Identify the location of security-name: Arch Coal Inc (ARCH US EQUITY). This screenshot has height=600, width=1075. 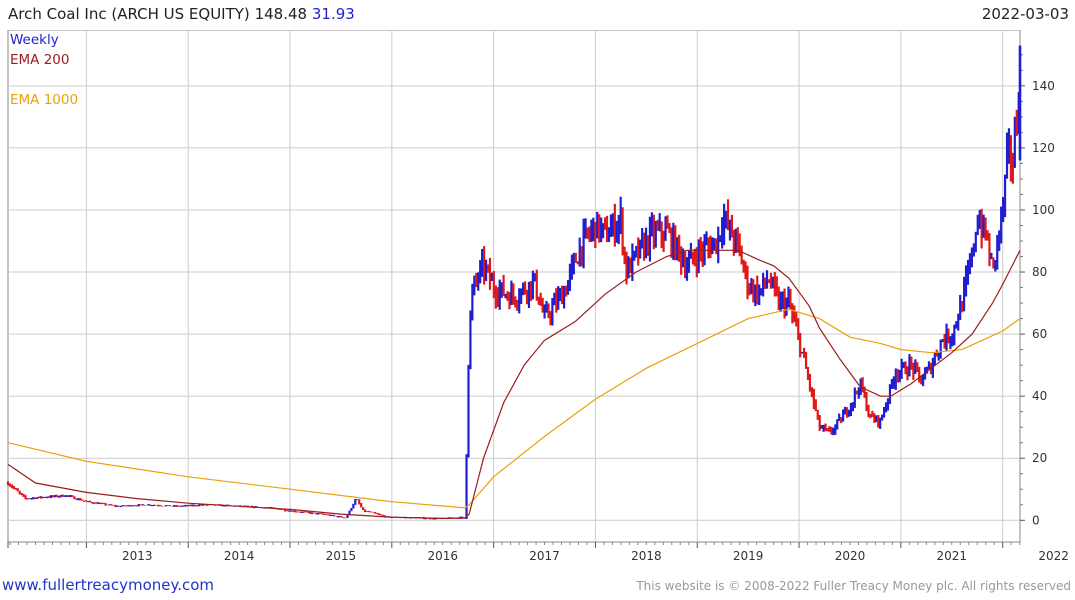
(129, 14).